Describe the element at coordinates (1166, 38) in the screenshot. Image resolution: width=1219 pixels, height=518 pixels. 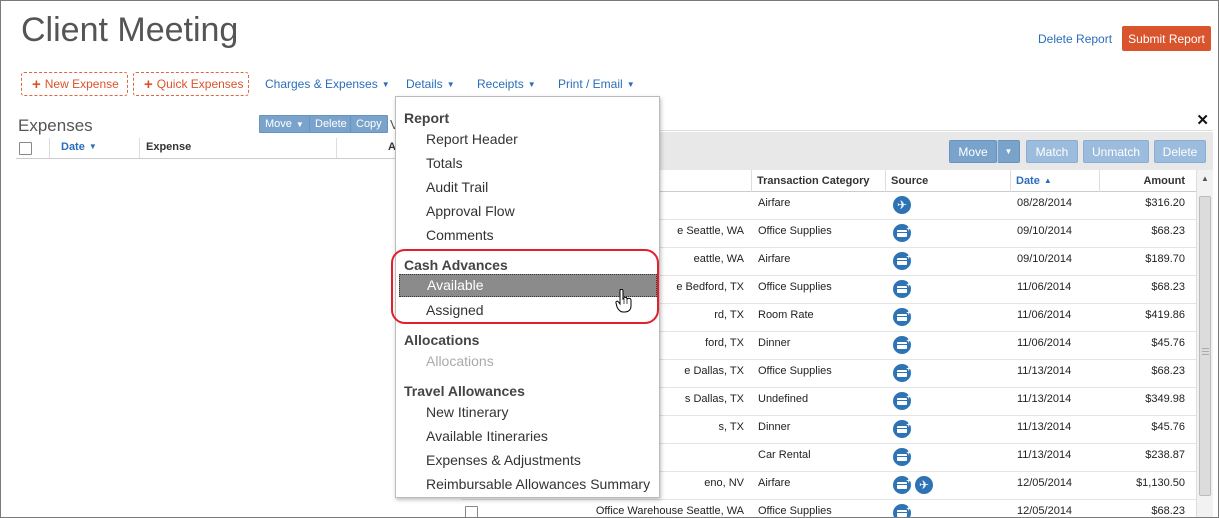
I see `submit-report-button: Submit Report` at that location.